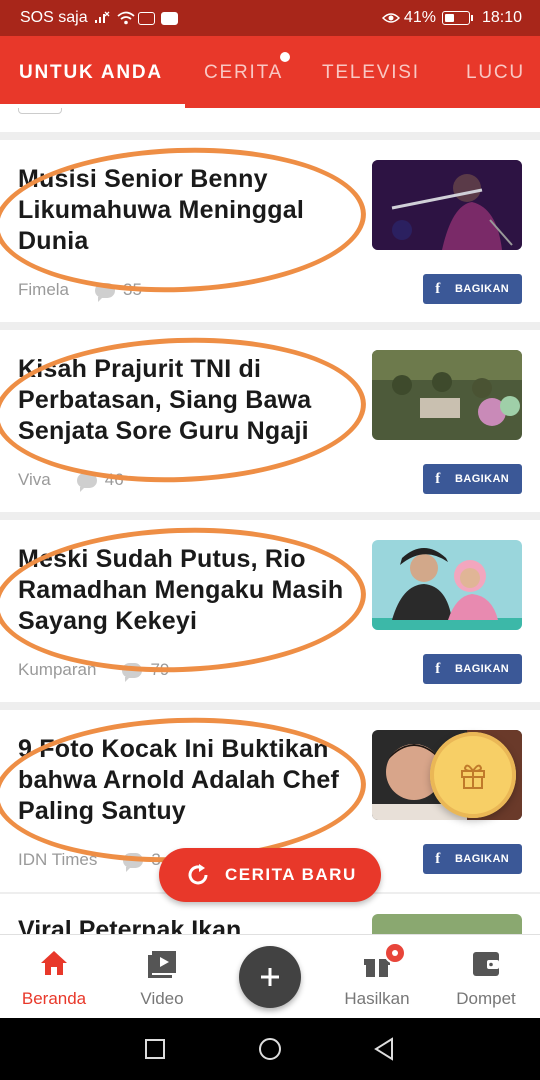 The image size is (540, 1080). What do you see at coordinates (169, 18) in the screenshot?
I see `youtube-icon` at bounding box center [169, 18].